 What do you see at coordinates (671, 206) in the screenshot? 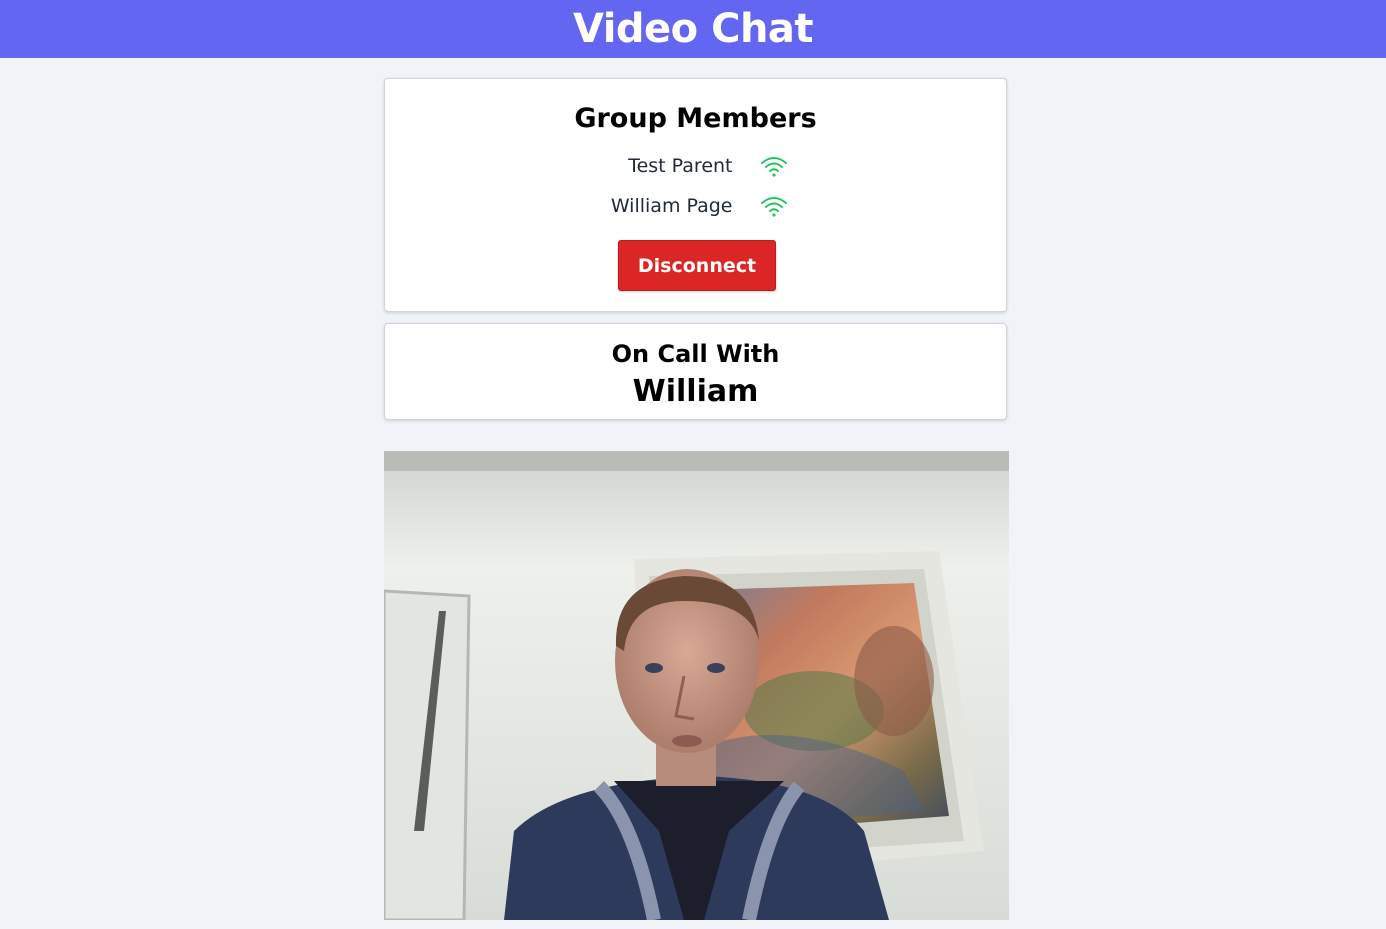
I see `member-name: William Page` at bounding box center [671, 206].